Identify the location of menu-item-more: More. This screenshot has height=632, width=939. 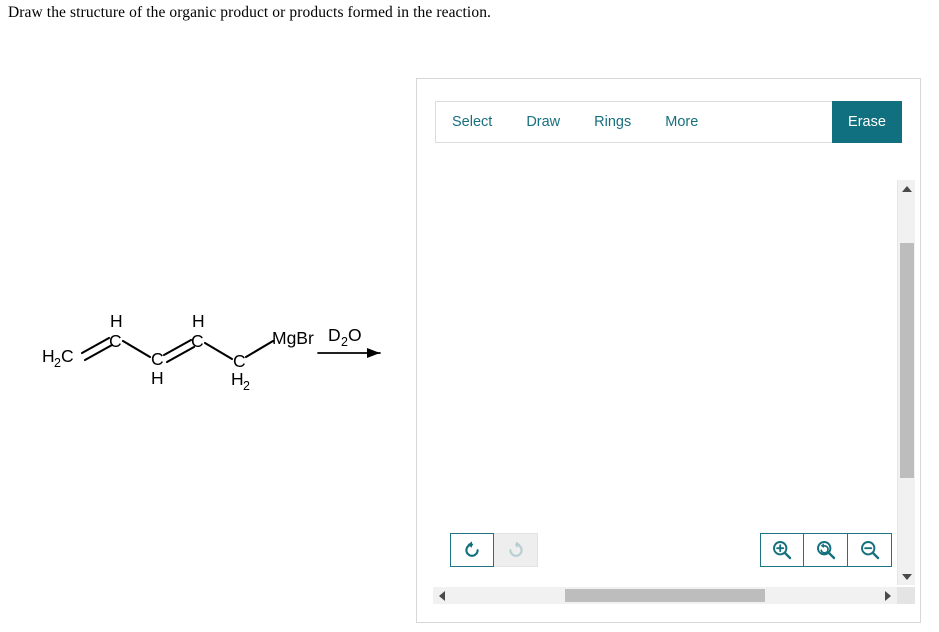
(681, 122).